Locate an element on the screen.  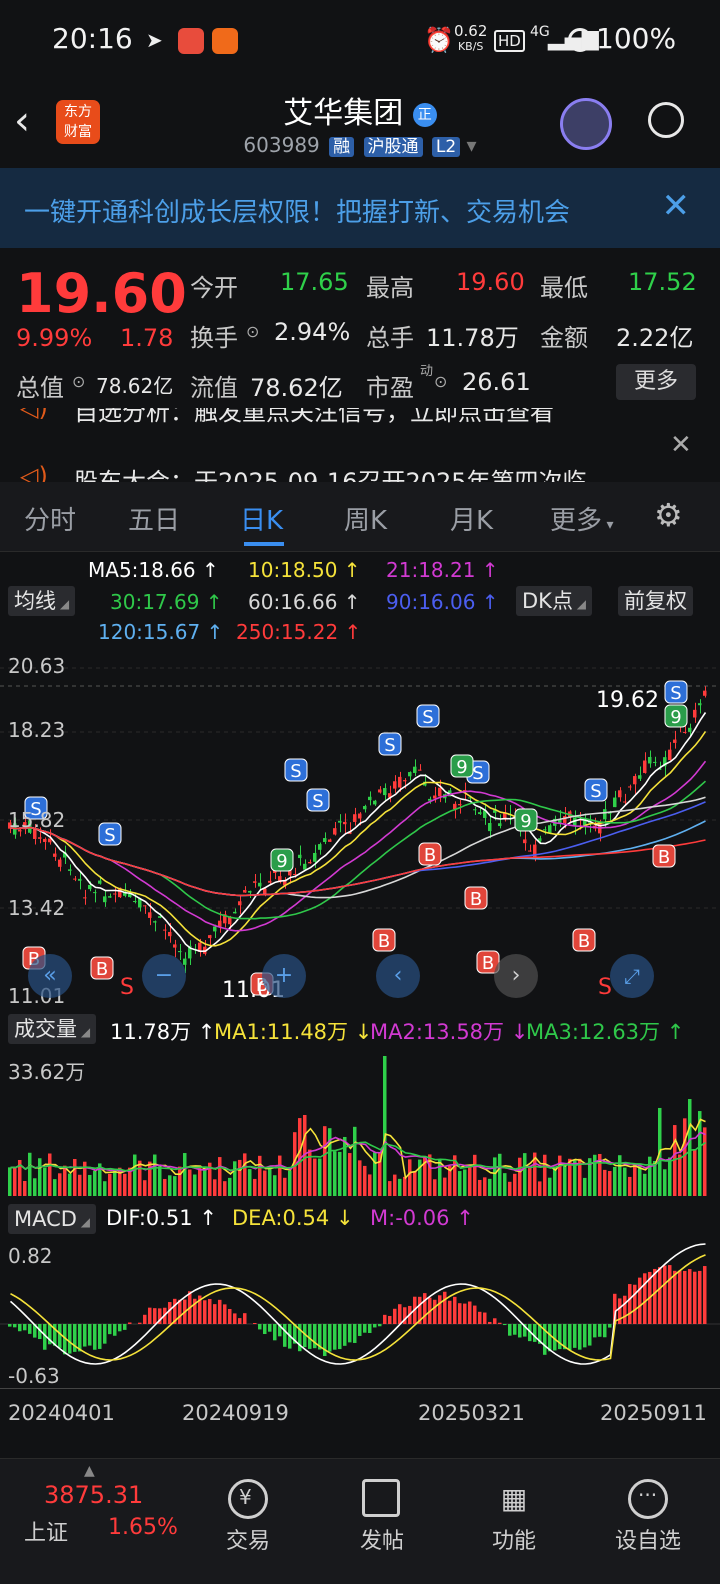
ma120: 120:15.67 ↑ is located at coordinates (161, 632).